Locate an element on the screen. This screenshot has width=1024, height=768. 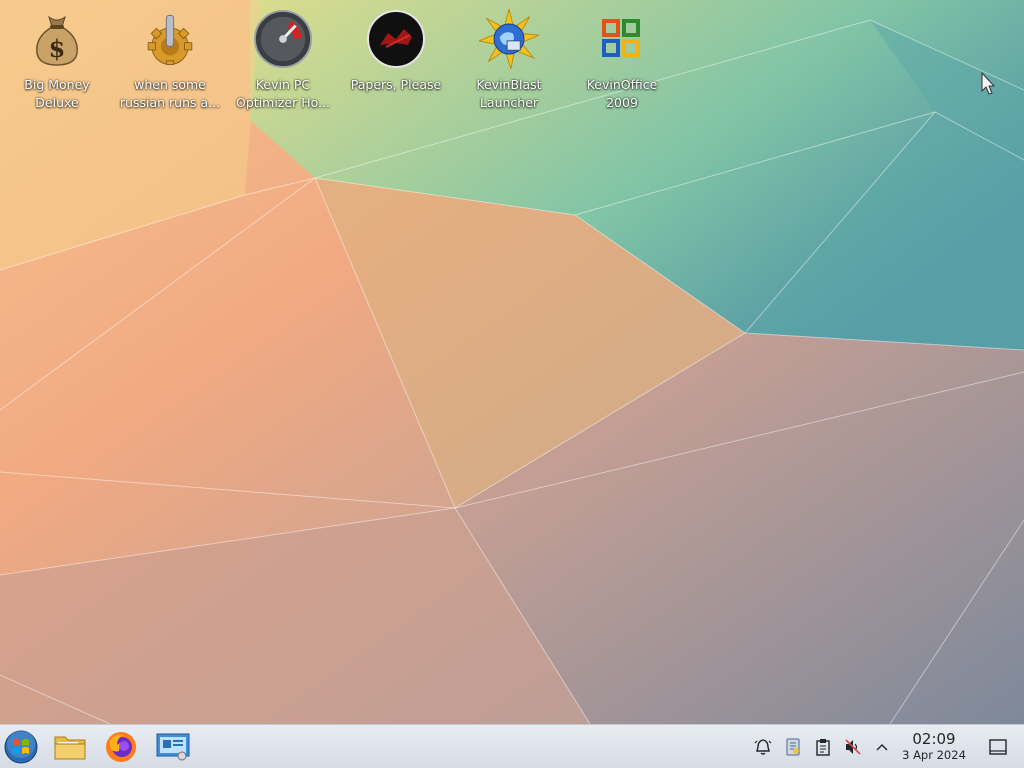
gear-joystick-icon is located at coordinates (170, 39).